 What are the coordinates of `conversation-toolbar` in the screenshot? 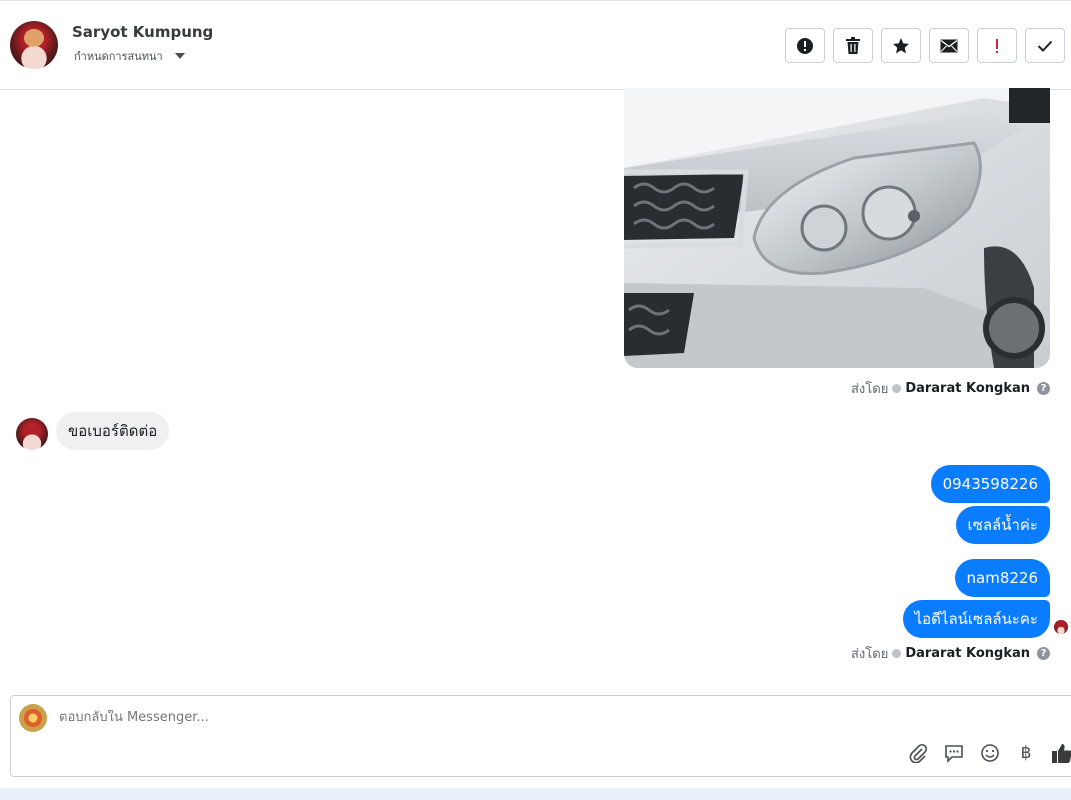 It's located at (925, 45).